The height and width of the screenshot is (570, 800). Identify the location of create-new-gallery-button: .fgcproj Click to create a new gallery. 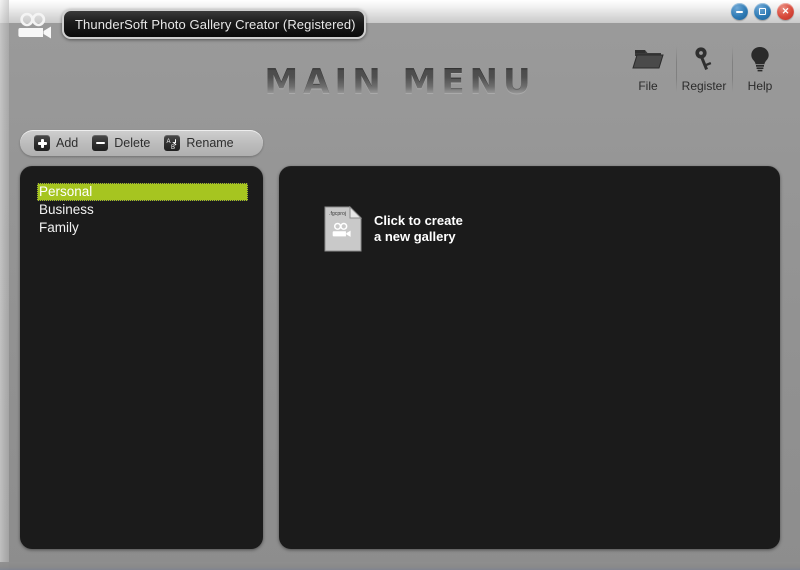
(393, 228).